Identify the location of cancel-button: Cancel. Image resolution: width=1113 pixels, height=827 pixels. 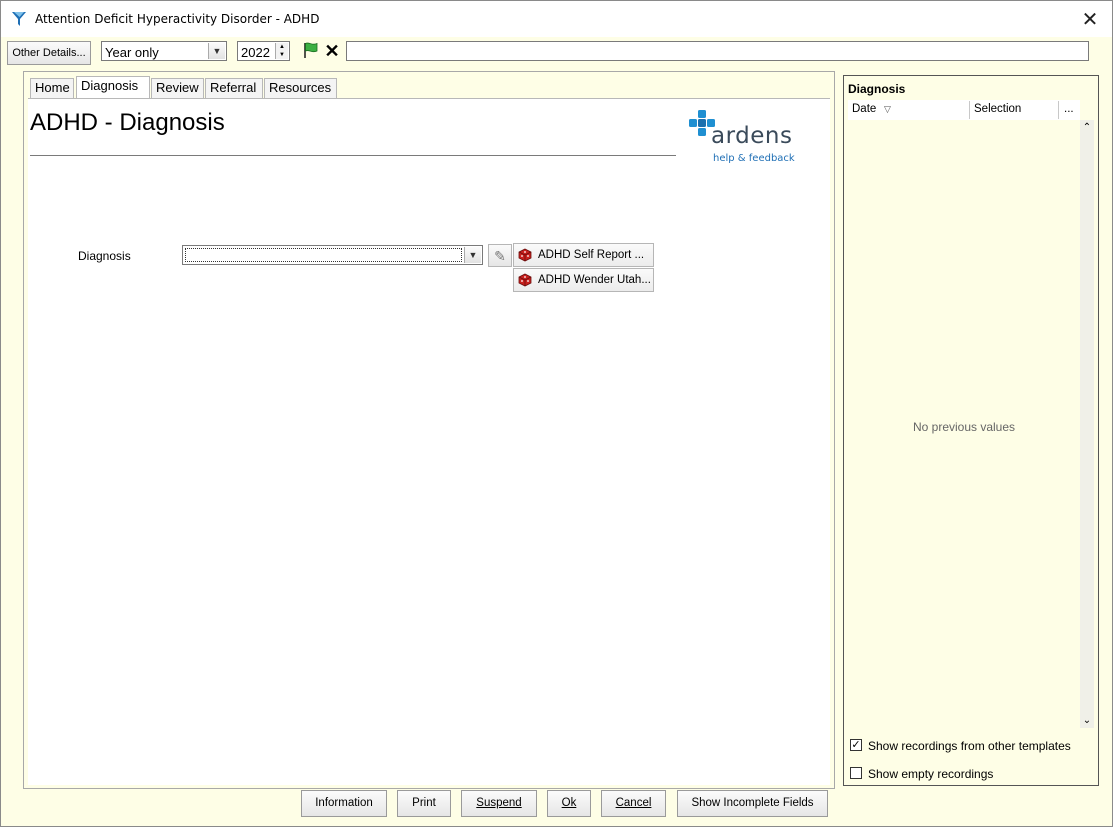
(633, 803).